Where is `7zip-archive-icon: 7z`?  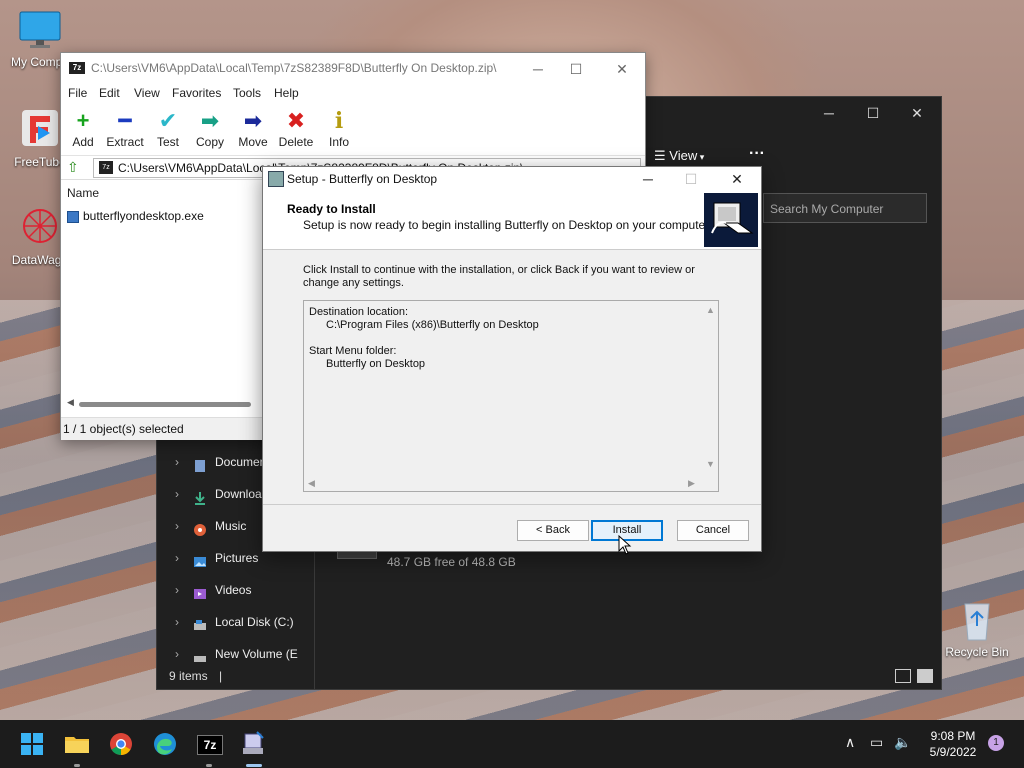
7zip-archive-icon: 7z is located at coordinates (106, 167).